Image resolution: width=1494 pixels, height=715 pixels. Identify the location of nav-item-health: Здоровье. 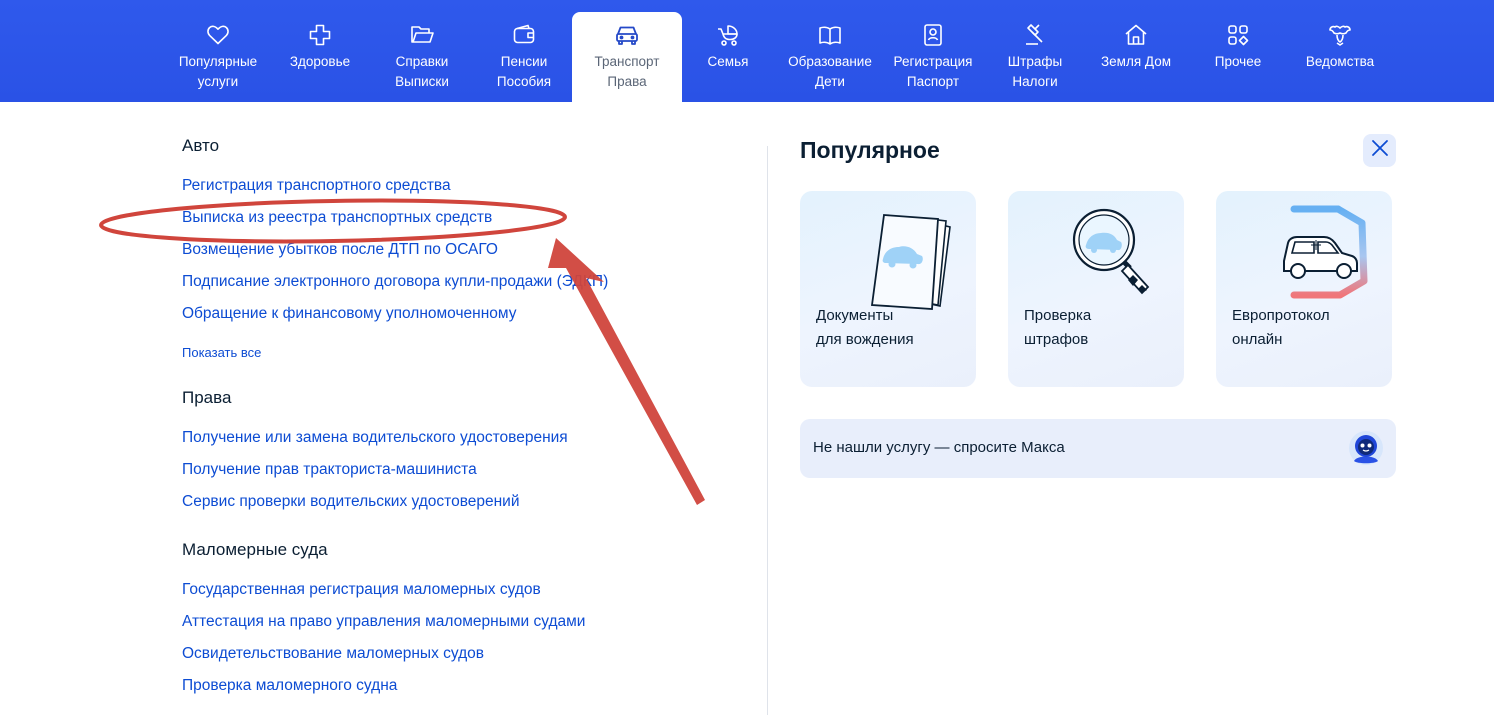
(320, 57).